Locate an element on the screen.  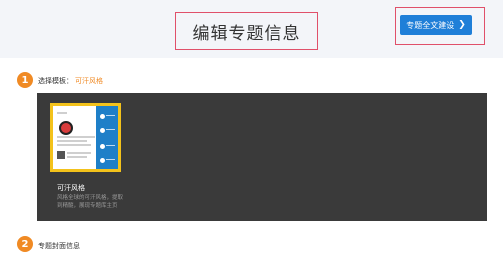
selected-template-value: 可汗风格 is located at coordinates (89, 81).